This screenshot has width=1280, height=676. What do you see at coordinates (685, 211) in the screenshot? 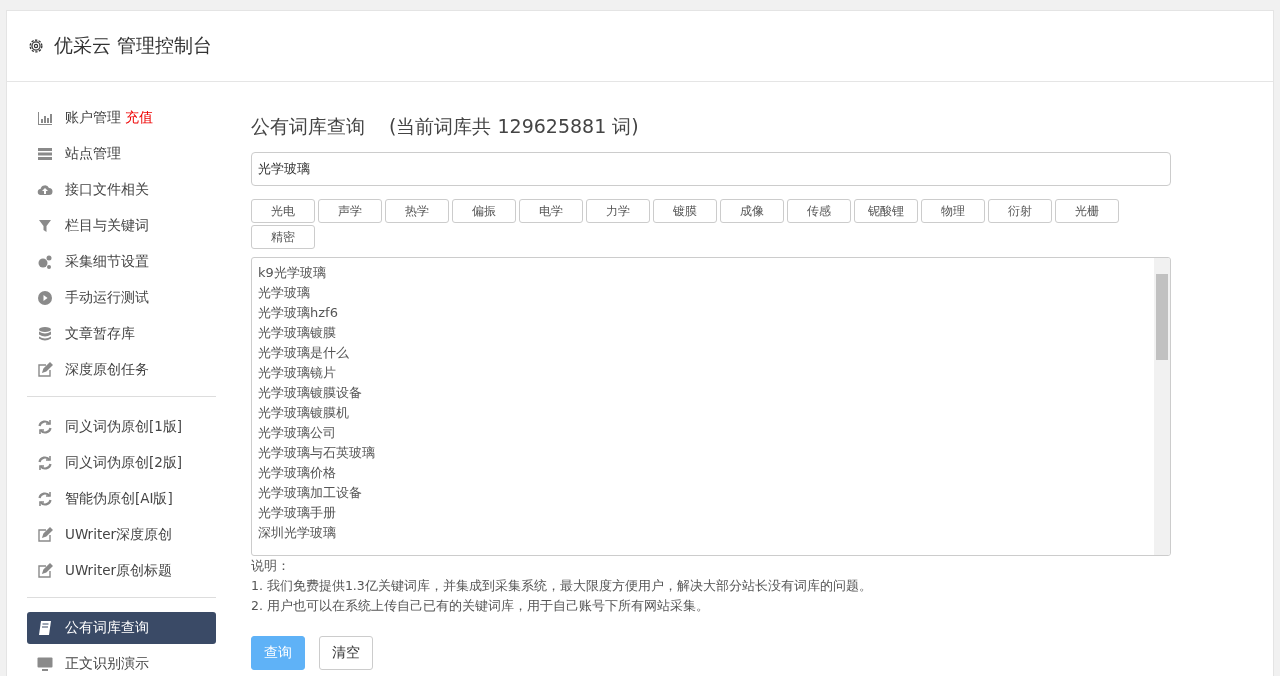
I see `keyword-tag: 镀膜` at bounding box center [685, 211].